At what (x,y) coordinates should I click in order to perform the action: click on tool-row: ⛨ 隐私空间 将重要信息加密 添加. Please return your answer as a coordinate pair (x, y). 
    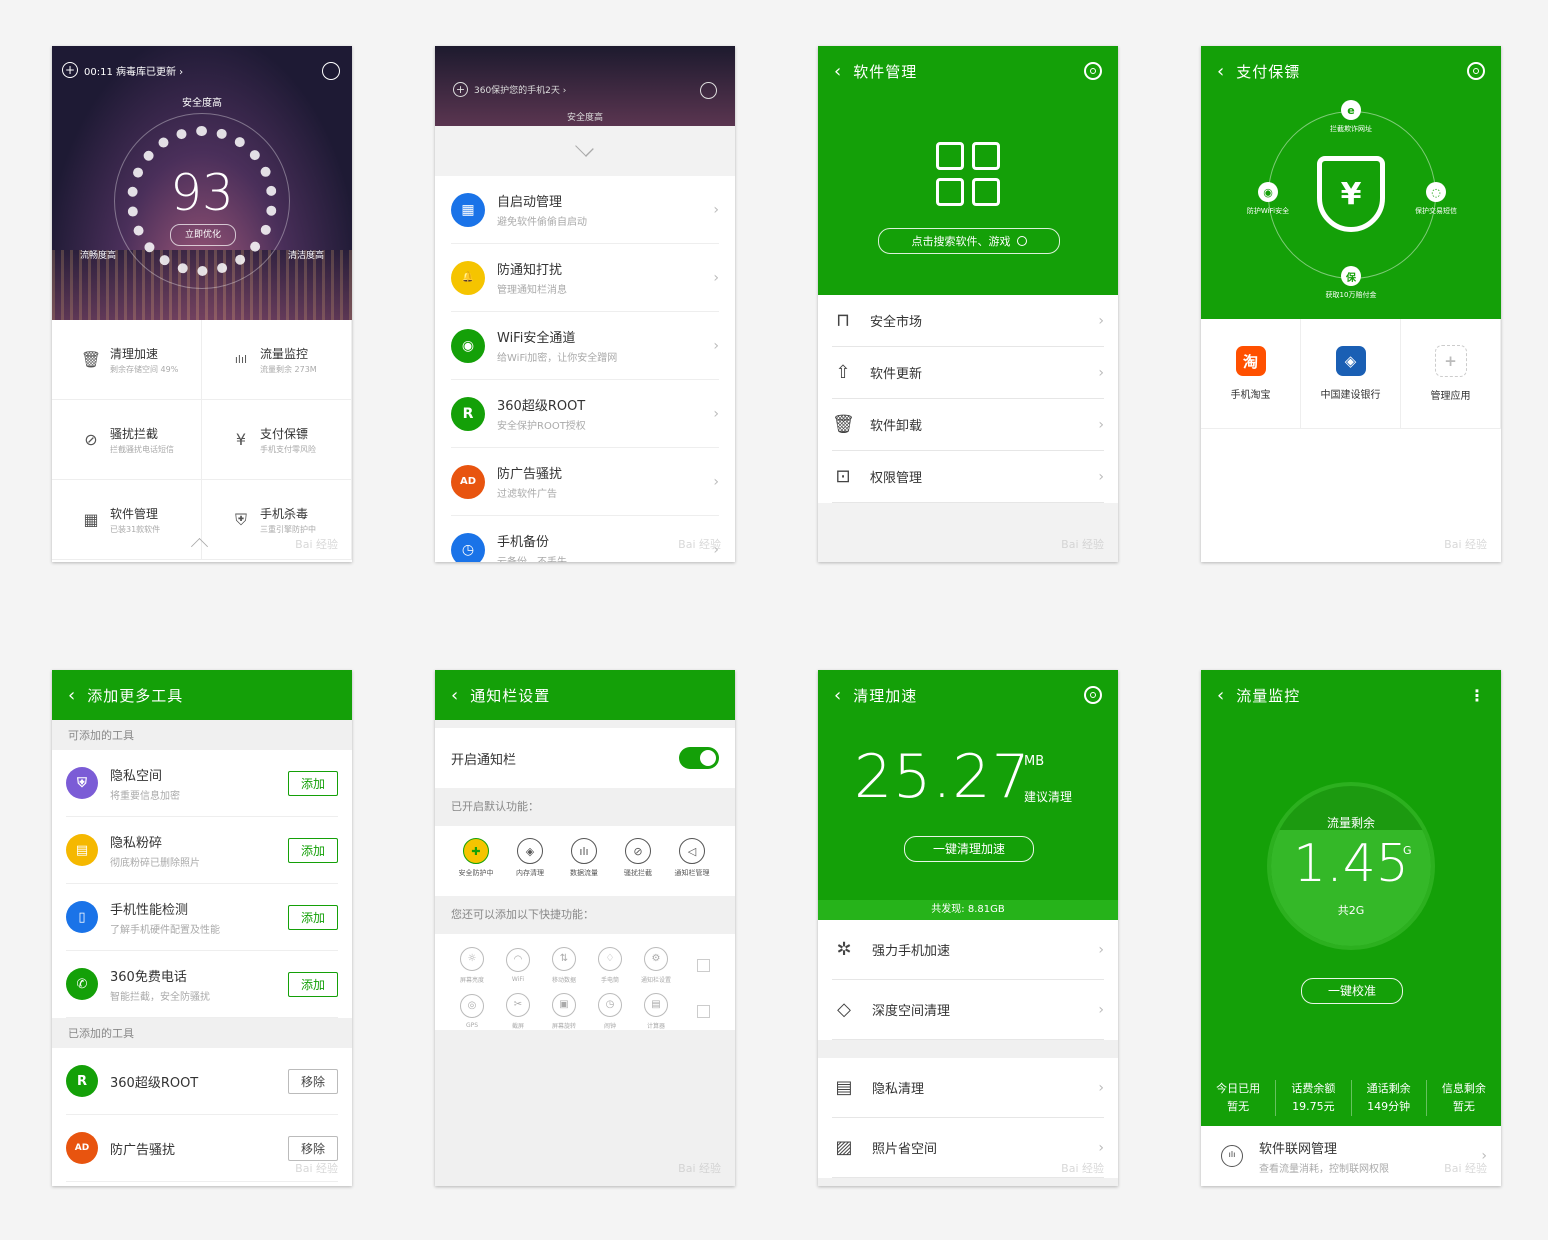
    Looking at the image, I should click on (202, 783).